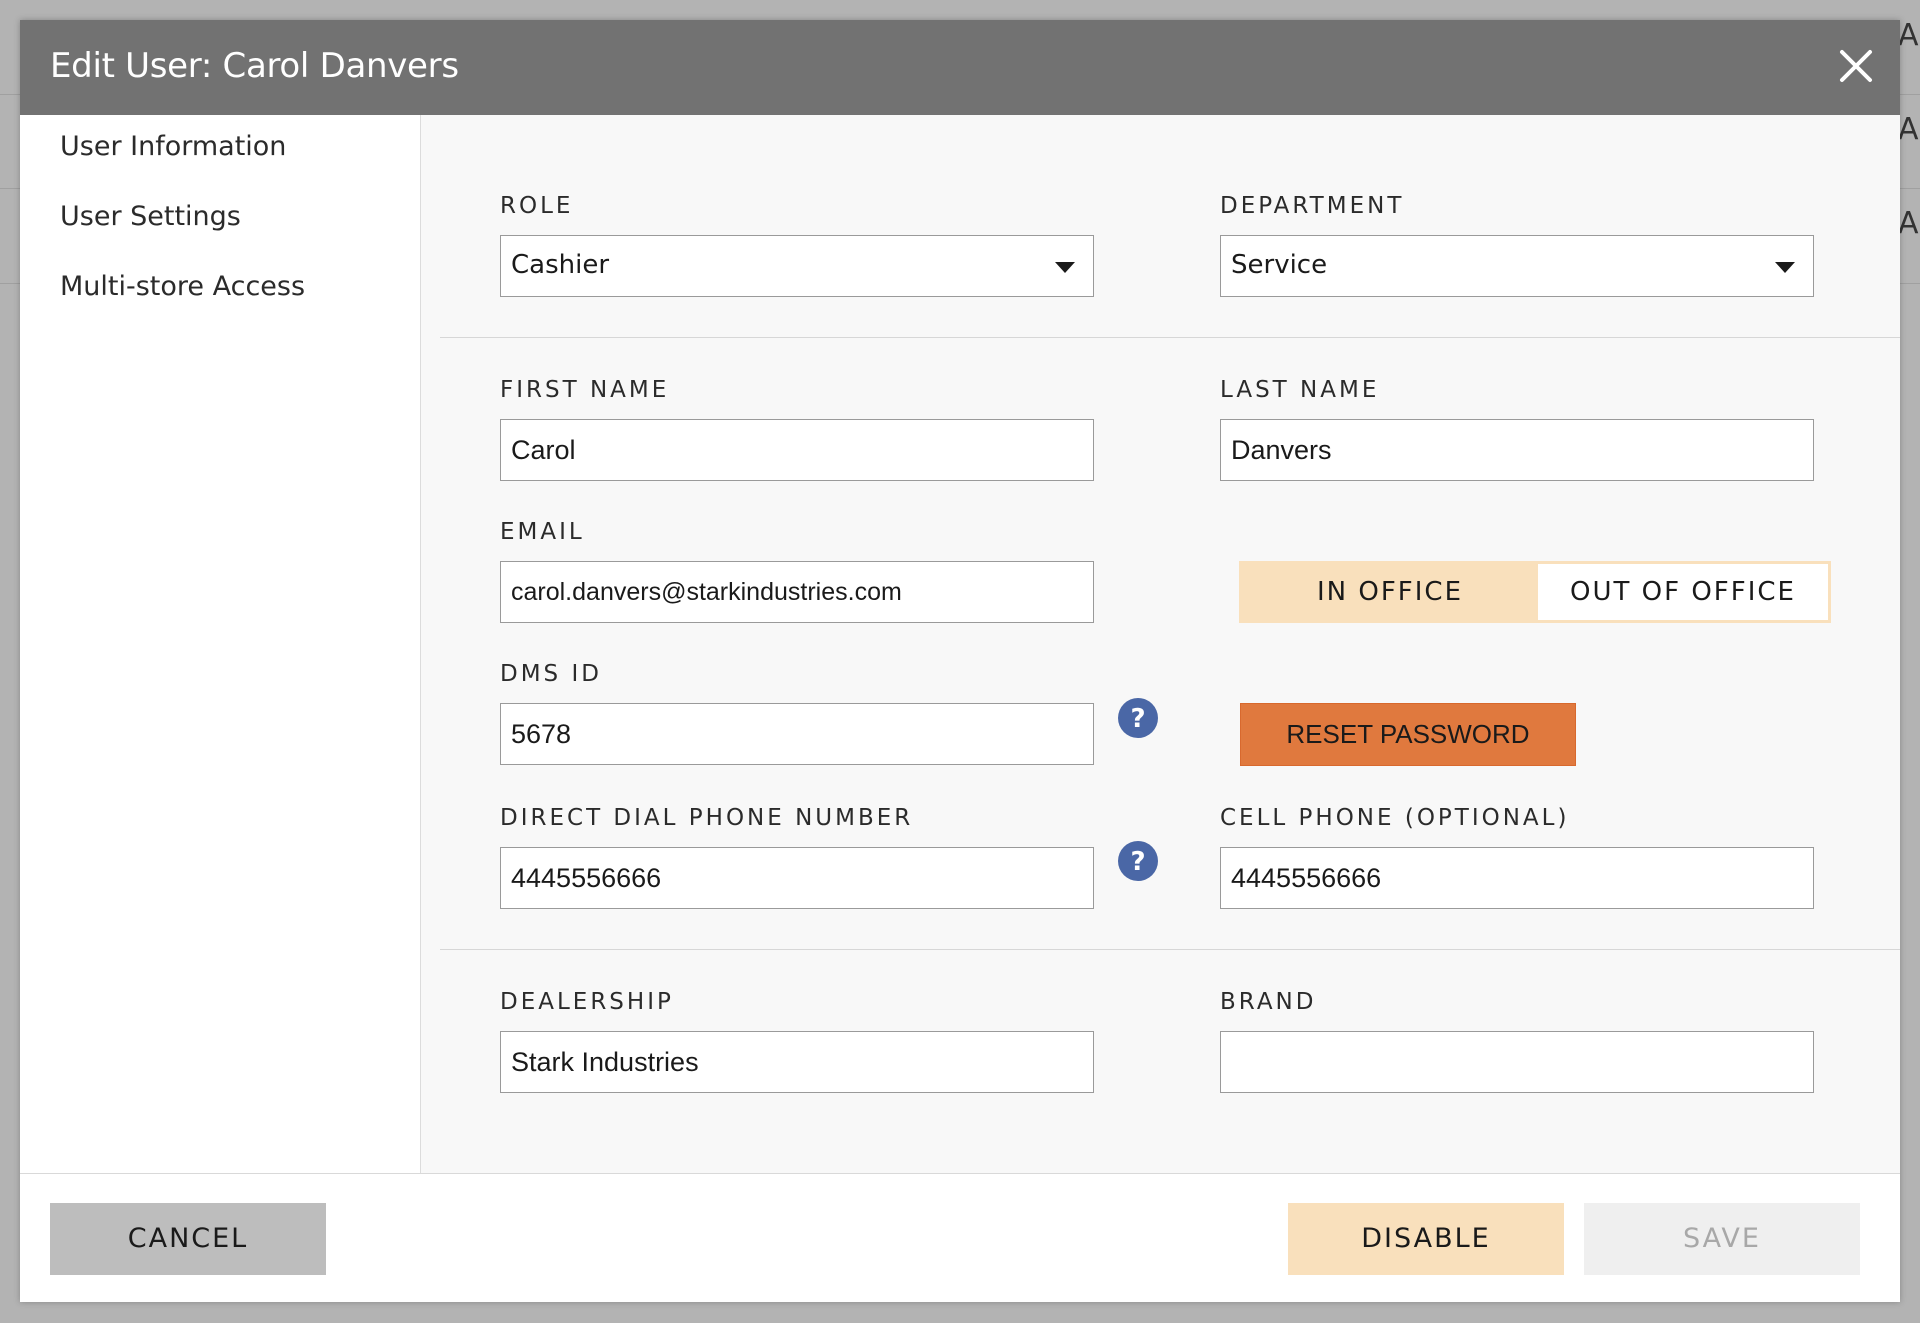 This screenshot has width=1920, height=1323. I want to click on in-office-option: IN OFFICE, so click(1390, 592).